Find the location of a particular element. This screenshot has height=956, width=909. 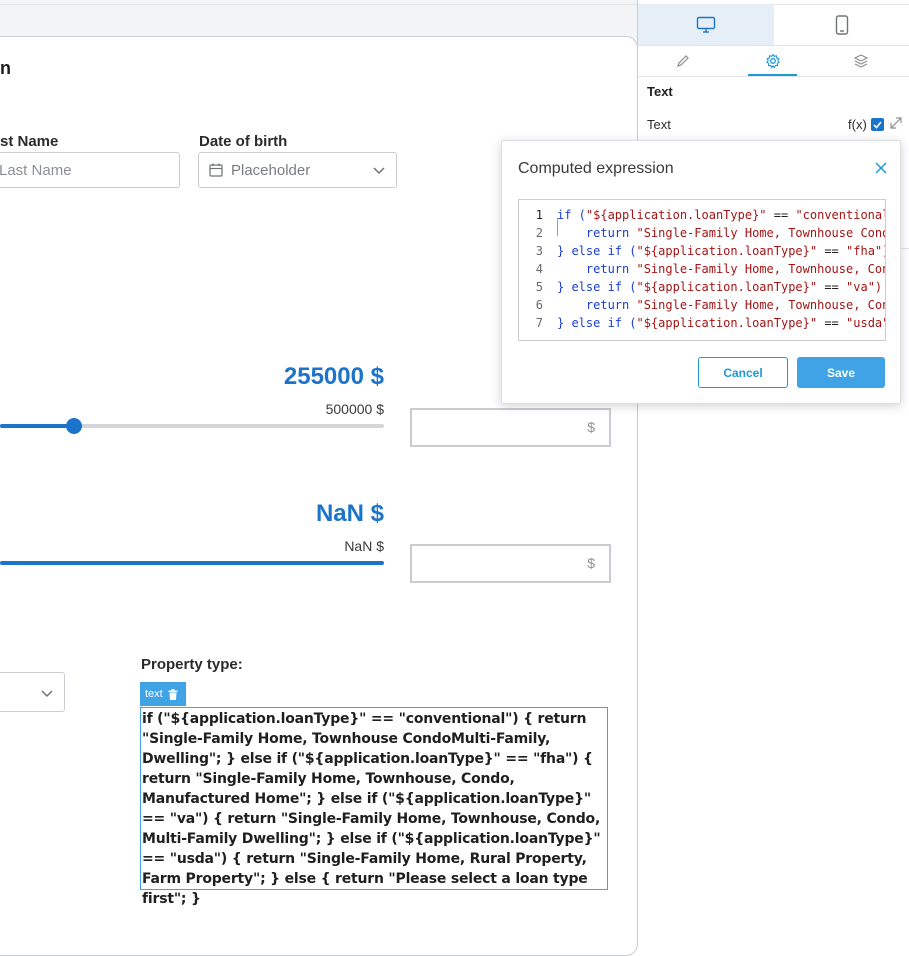

second-amount-slider is located at coordinates (192, 563).